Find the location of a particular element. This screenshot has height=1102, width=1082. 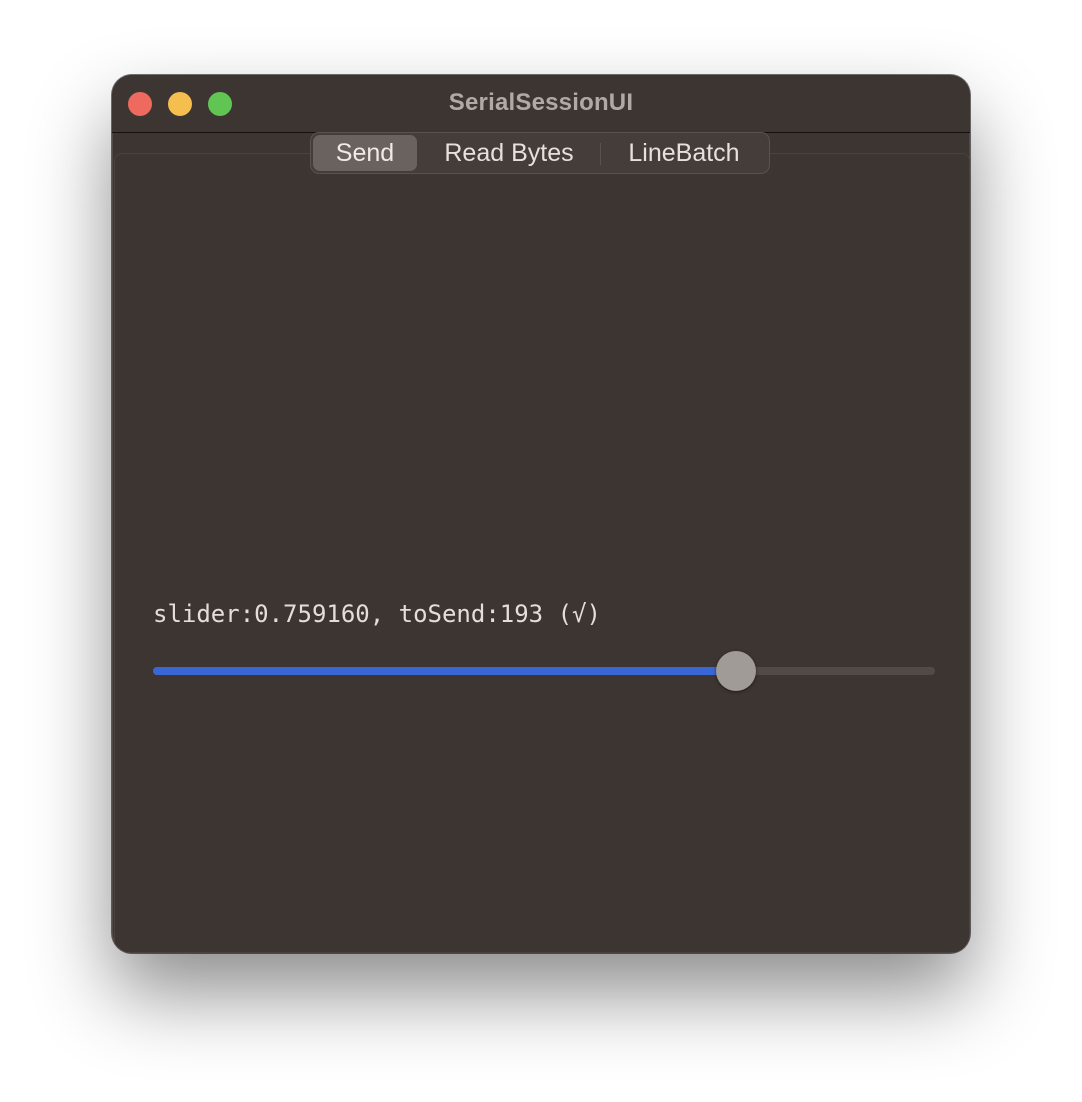

window-title: SerialSessionUI is located at coordinates (541, 102).